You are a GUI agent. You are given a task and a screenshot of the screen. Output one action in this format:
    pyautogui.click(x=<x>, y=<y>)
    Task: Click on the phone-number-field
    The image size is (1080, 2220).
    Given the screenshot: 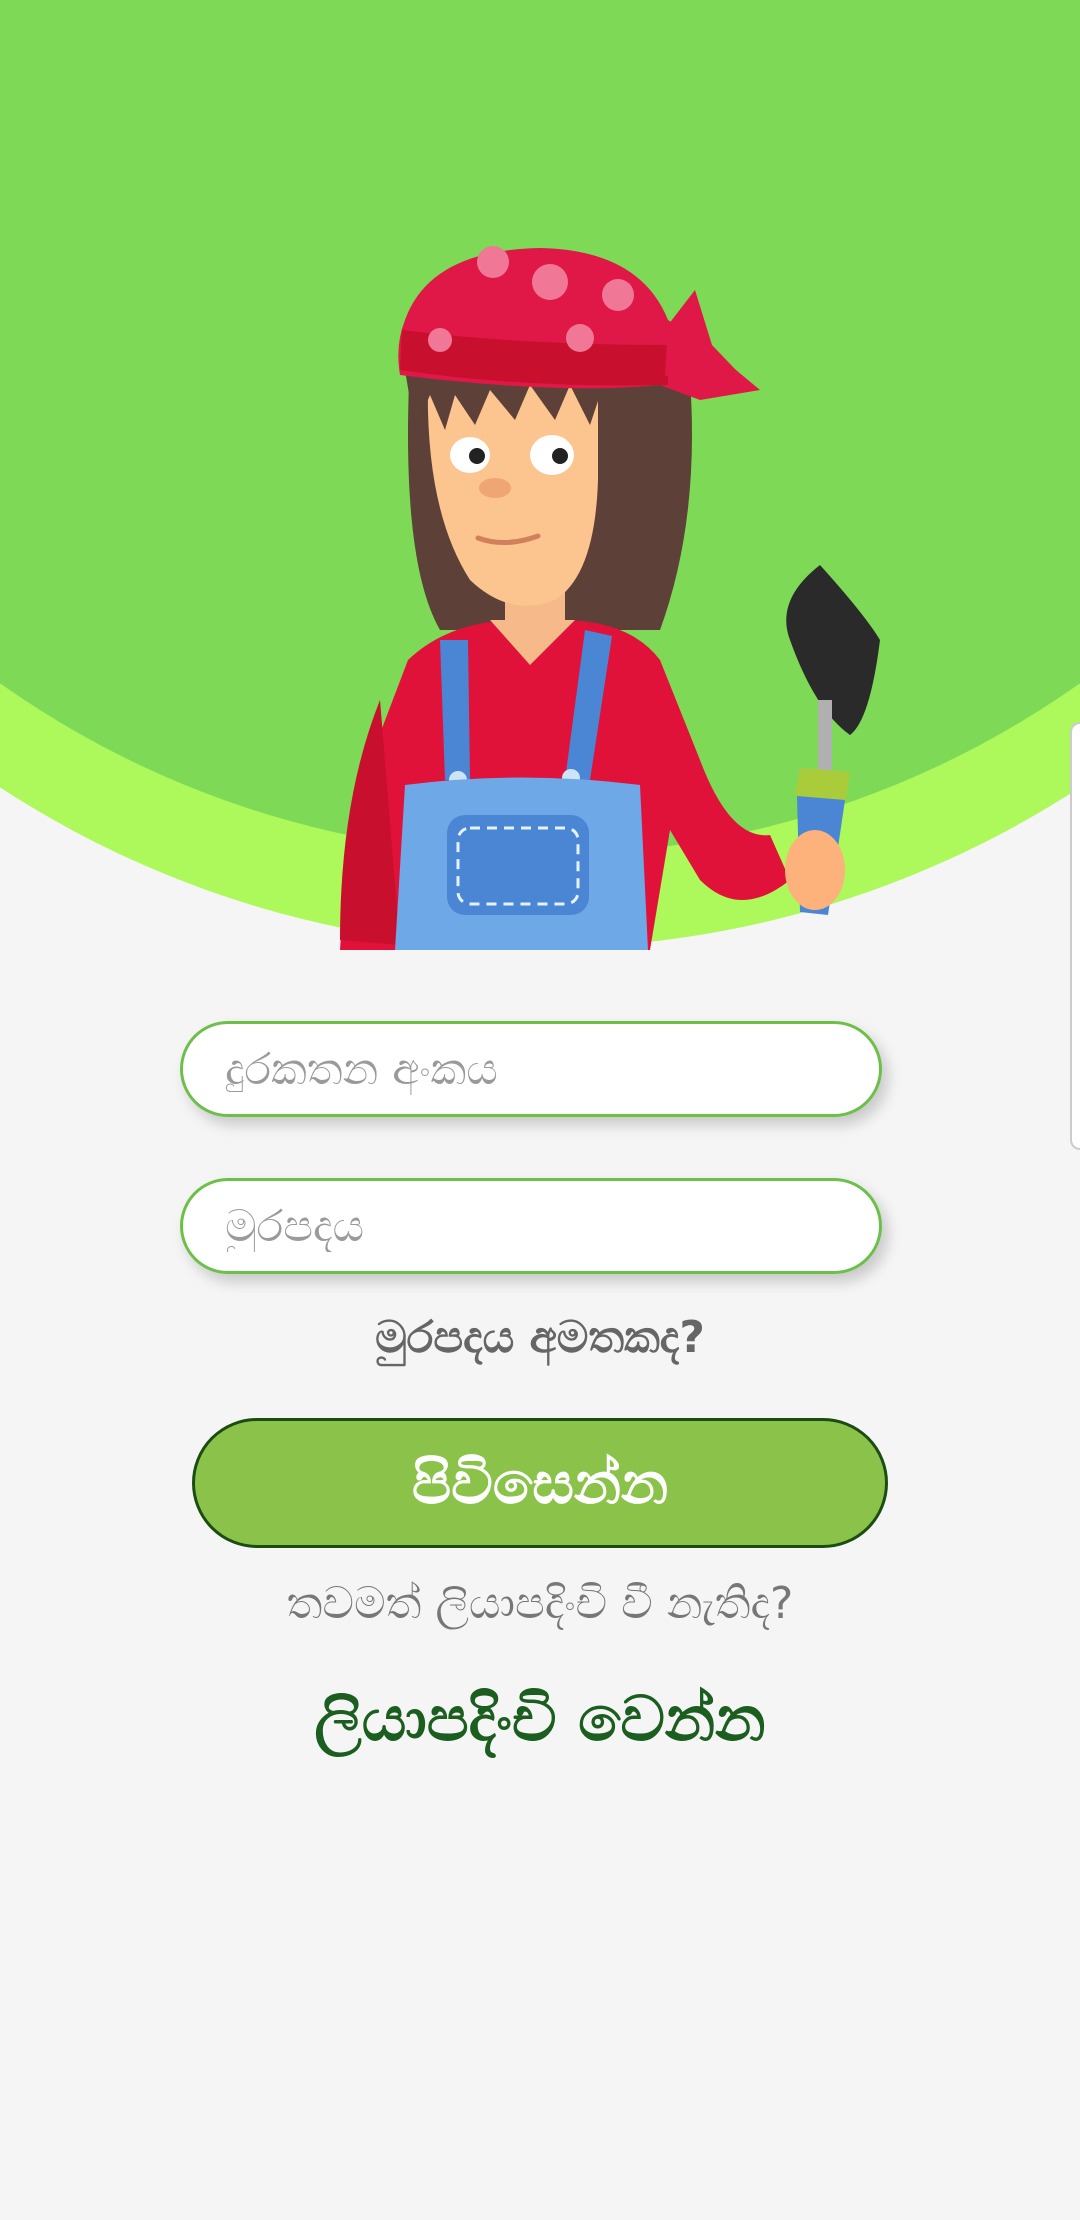 What is the action you would take?
    pyautogui.click(x=531, y=1069)
    